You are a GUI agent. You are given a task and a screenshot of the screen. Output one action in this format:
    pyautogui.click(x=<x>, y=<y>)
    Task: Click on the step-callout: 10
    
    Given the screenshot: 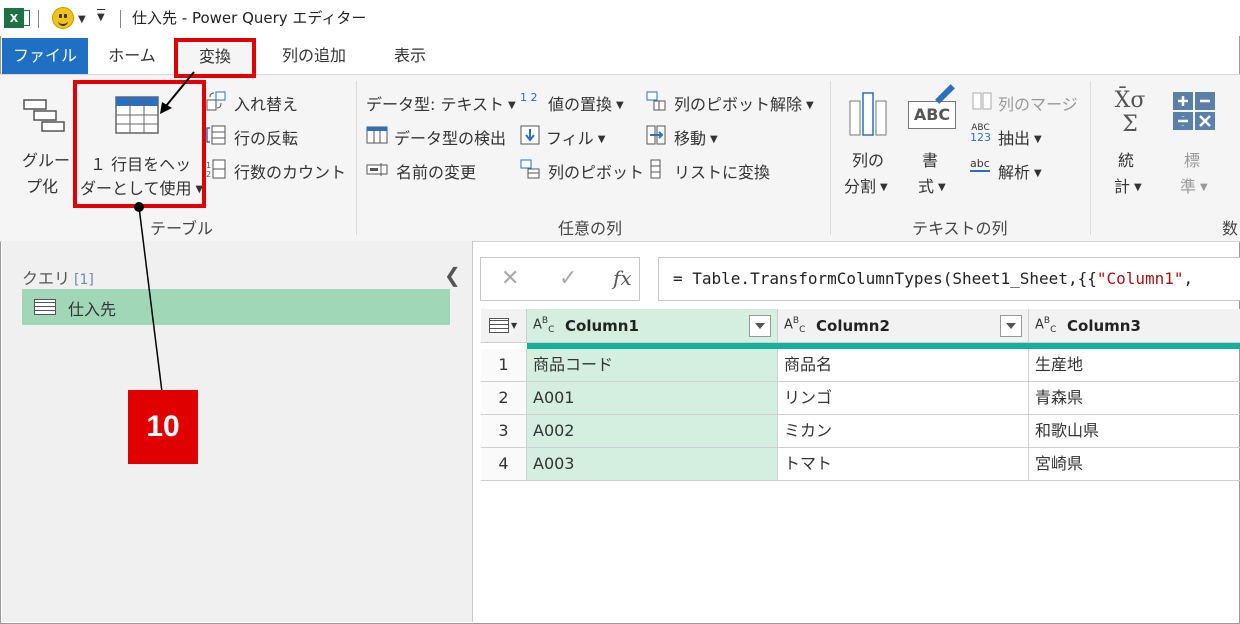 What is the action you would take?
    pyautogui.click(x=163, y=427)
    